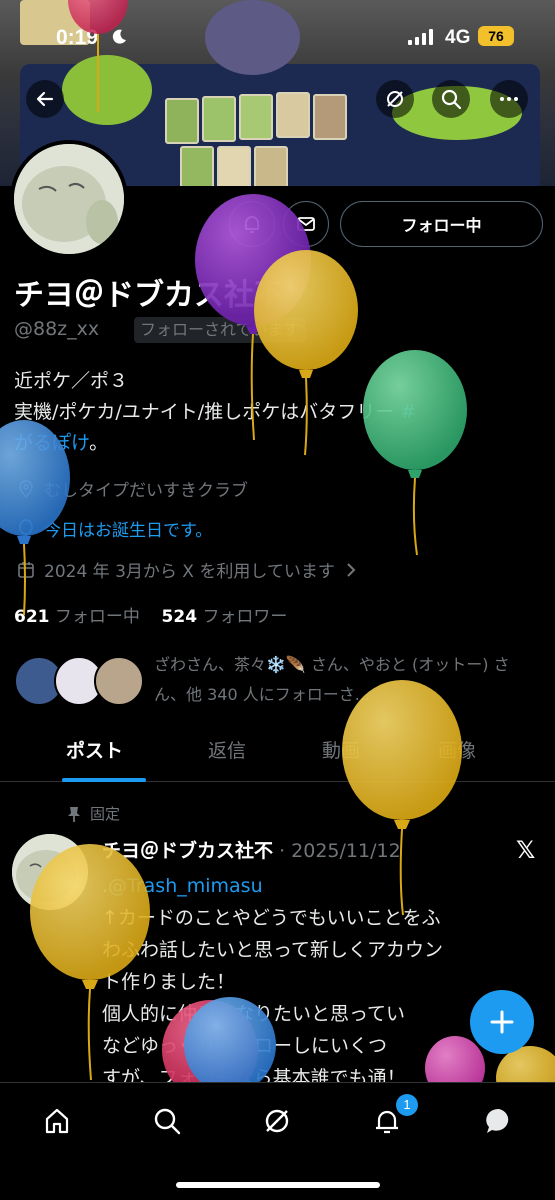 This screenshot has height=1200, width=555. I want to click on location-pin-icon, so click(26, 488).